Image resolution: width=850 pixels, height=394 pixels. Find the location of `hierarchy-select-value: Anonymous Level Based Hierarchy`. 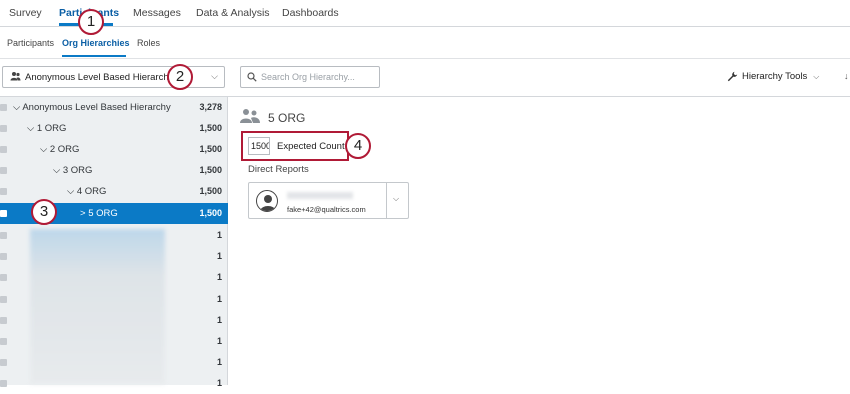

hierarchy-select-value: Anonymous Level Based Hierarchy is located at coordinates (99, 77).